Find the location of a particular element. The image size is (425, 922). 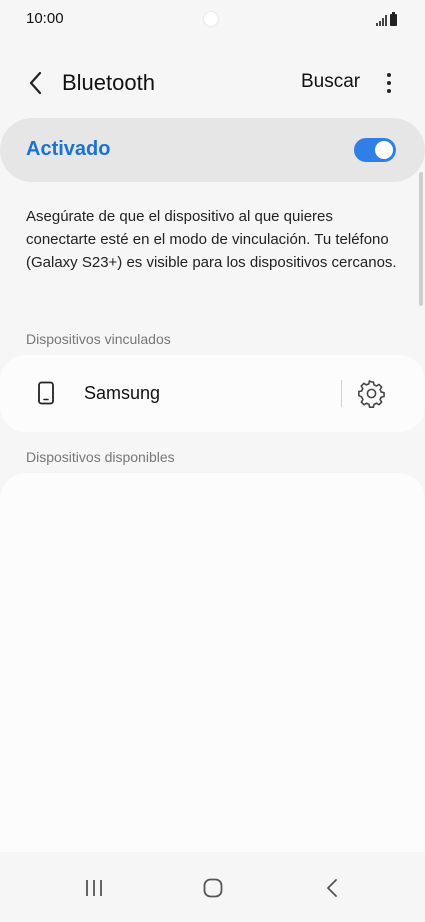

paired-devices-header: Dispositivos vinculados is located at coordinates (98, 339).